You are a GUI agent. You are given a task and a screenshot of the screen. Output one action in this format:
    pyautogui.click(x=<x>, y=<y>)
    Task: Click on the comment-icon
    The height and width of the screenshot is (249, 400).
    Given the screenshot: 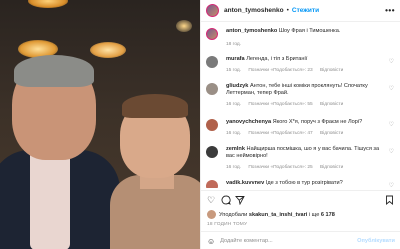 What is the action you would take?
    pyautogui.click(x=226, y=201)
    